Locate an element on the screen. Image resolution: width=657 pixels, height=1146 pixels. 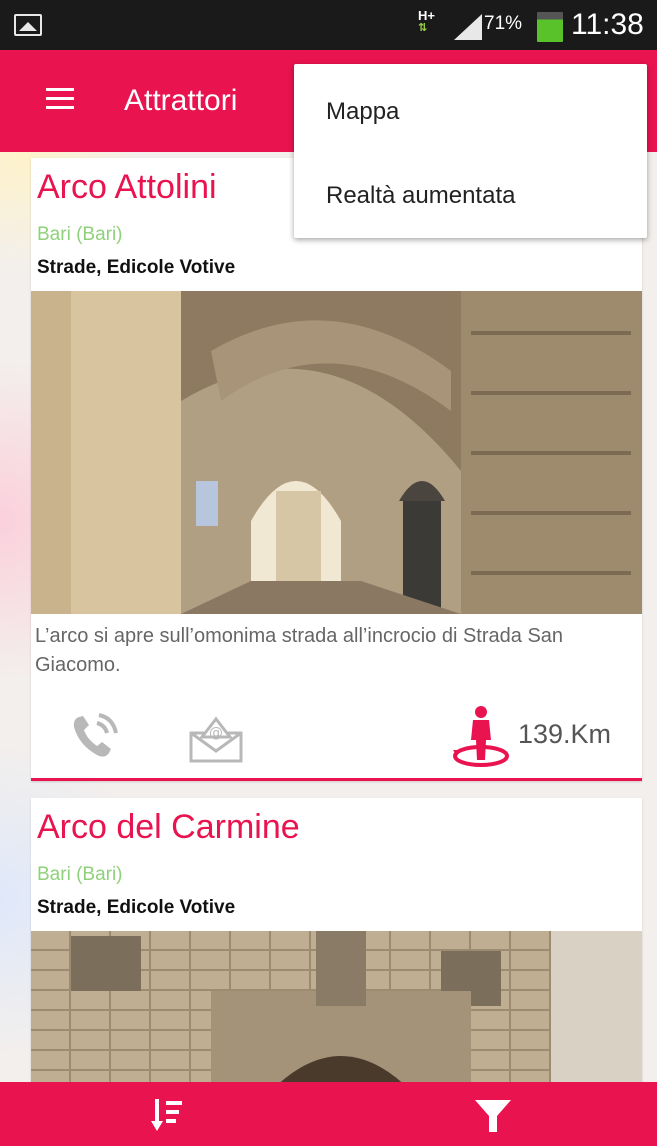
email-icon: @ is located at coordinates (216, 739).